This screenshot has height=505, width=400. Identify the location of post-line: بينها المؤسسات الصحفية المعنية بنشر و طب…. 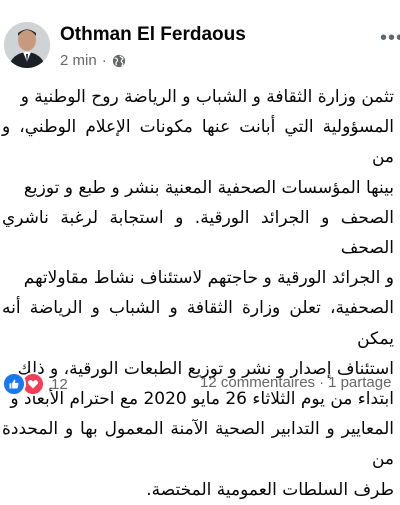
(208, 187).